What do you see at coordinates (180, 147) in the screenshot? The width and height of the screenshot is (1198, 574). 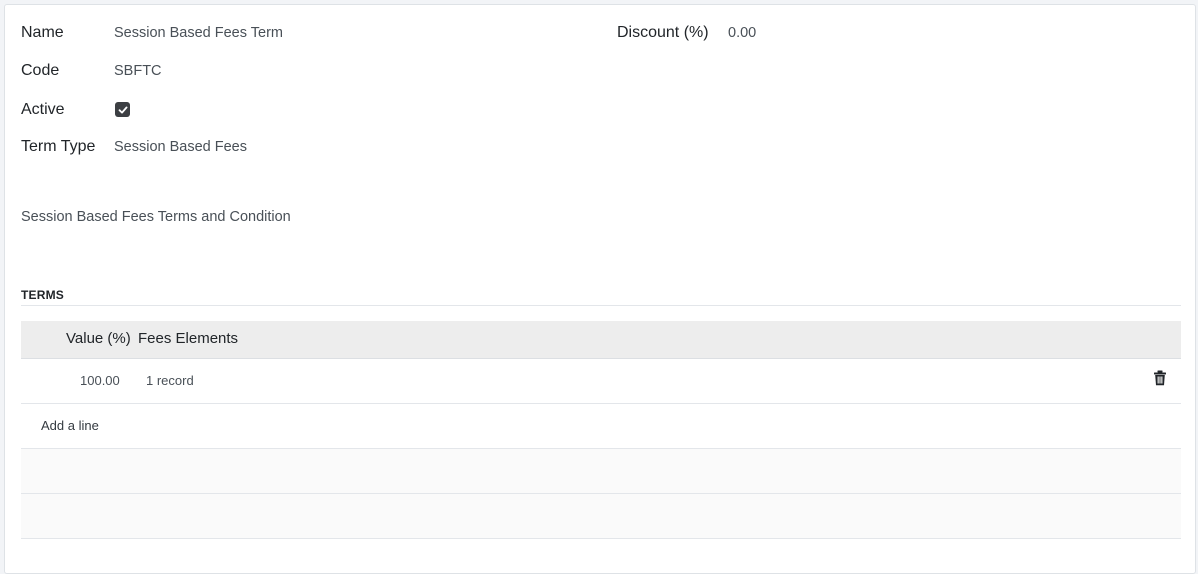 I see `term-type-value: Session Based Fees` at bounding box center [180, 147].